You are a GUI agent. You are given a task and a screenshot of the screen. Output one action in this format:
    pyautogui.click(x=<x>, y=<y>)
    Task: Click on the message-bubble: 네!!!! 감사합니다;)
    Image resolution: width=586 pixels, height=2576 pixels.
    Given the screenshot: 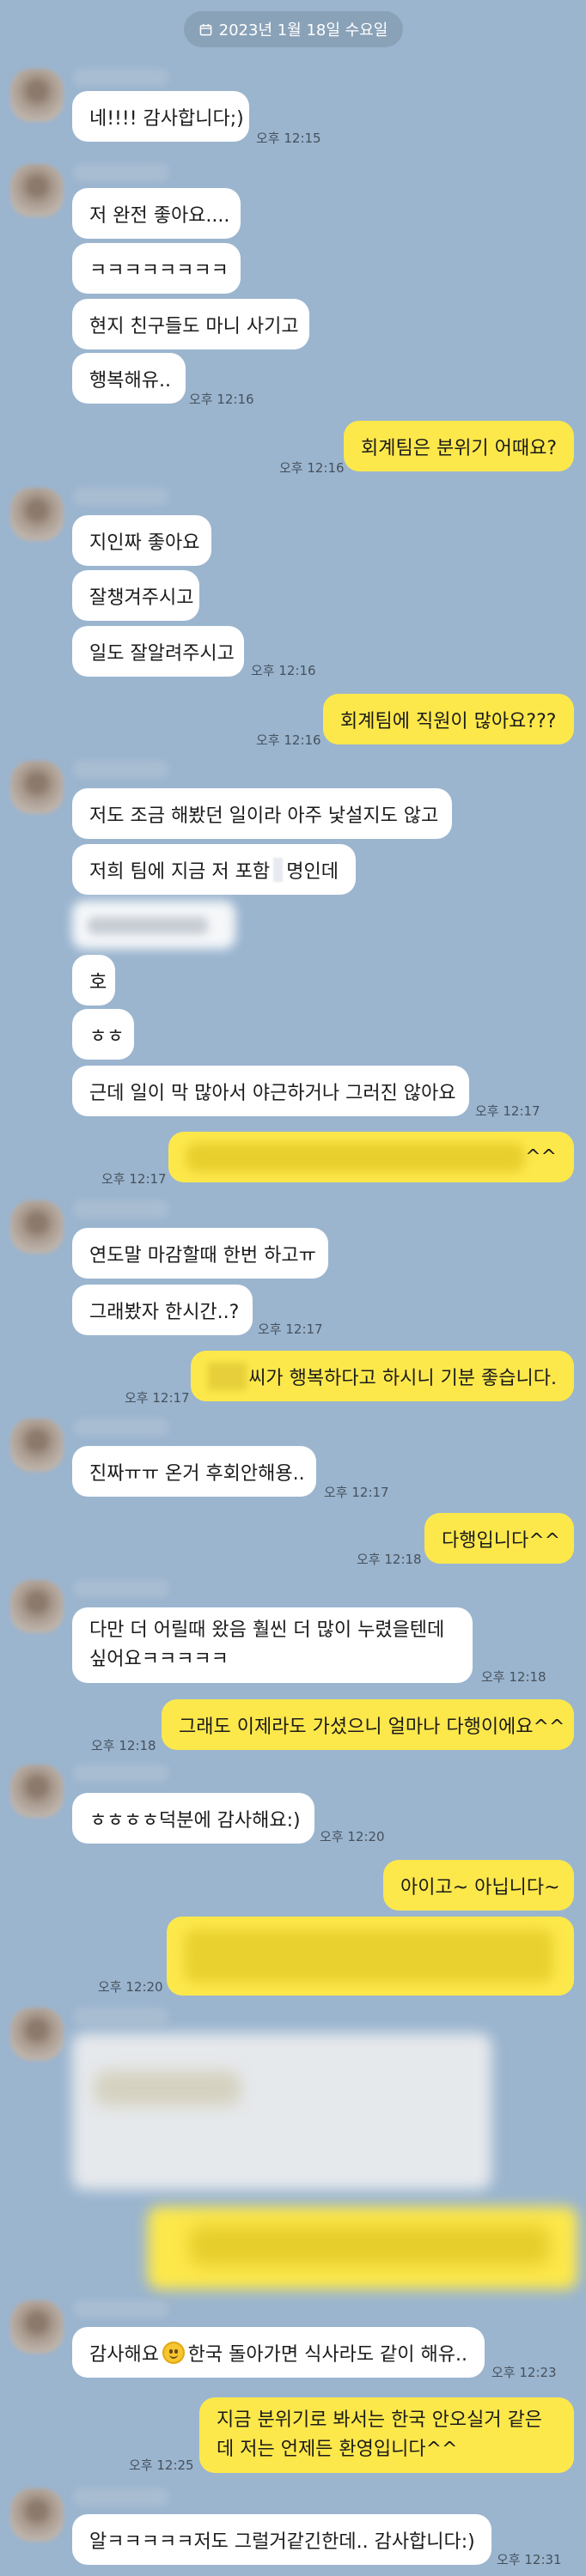 What is the action you would take?
    pyautogui.click(x=160, y=117)
    